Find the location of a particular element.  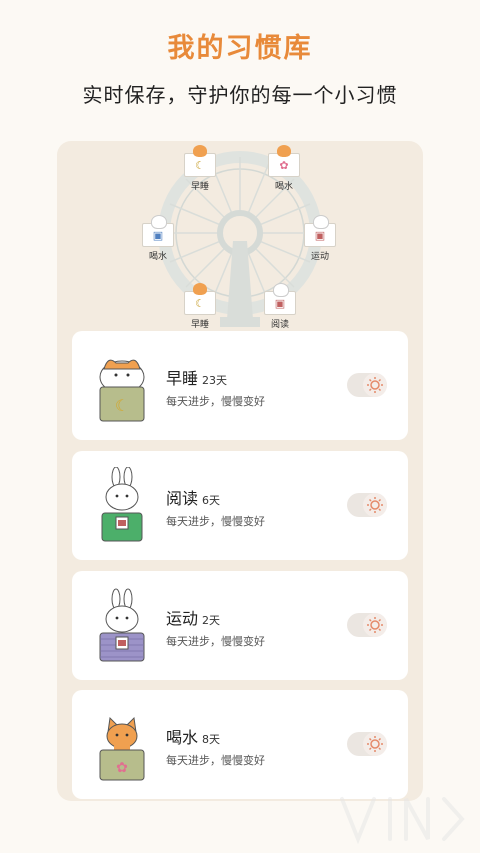

wheel-cabin: ✿ 喝水 is located at coordinates (284, 168).